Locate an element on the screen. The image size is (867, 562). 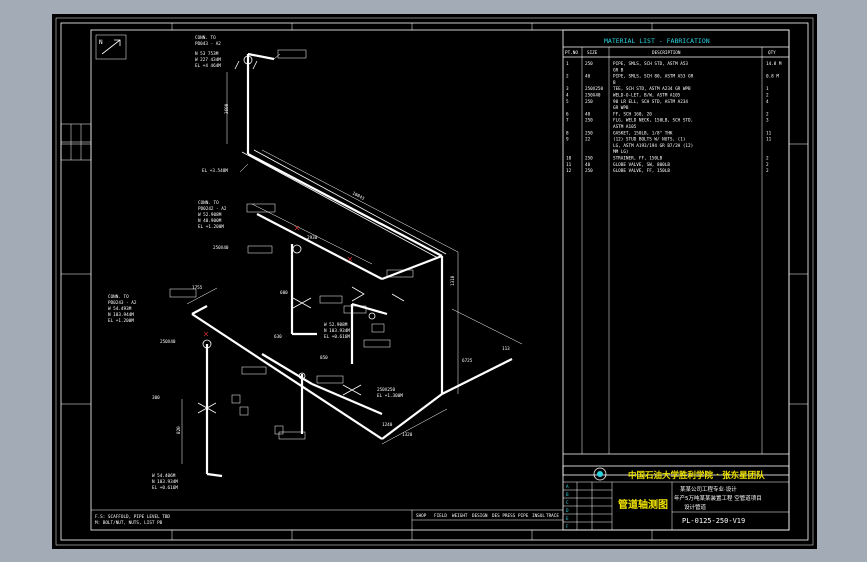
svg-text: W 54.493M is located at coordinates (120, 309).